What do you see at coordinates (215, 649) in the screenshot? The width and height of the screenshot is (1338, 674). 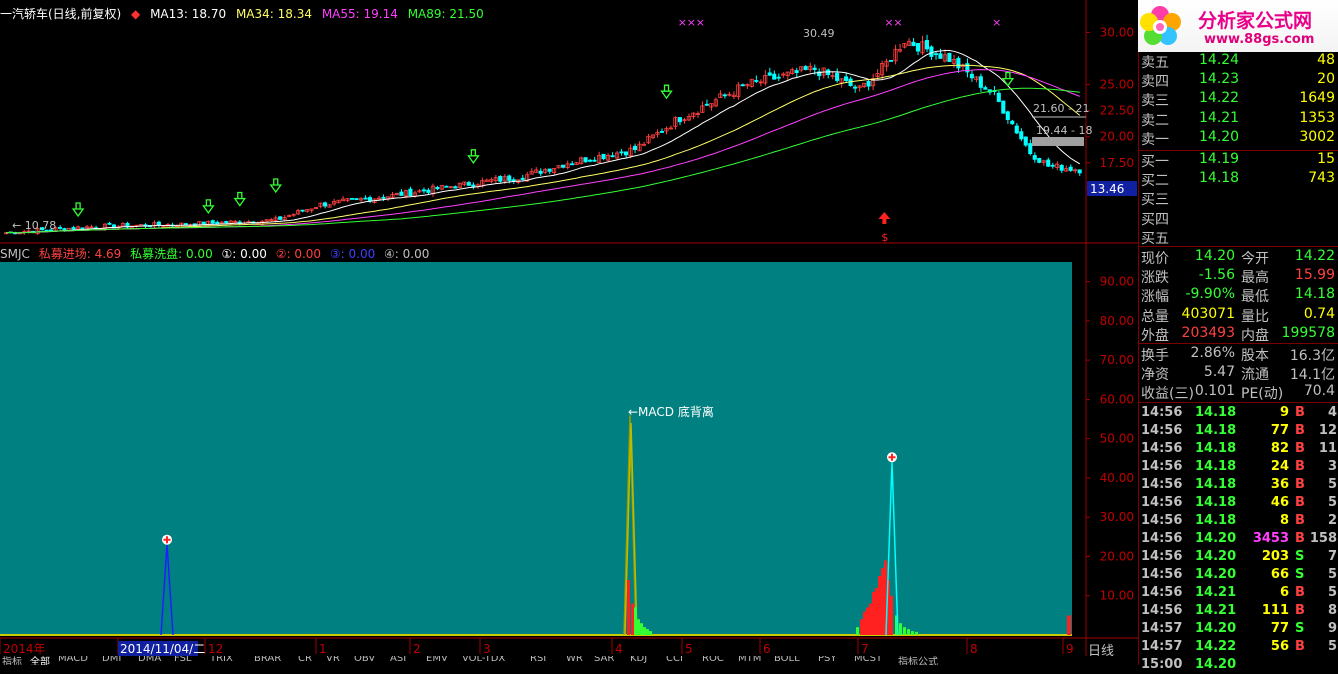 I see `x-axis-label: 12` at bounding box center [215, 649].